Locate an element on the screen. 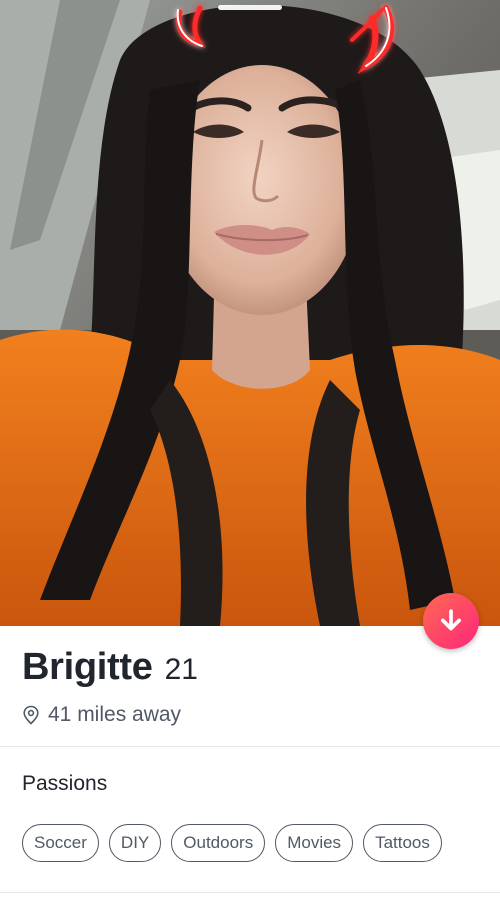 The height and width of the screenshot is (911, 500). passion-chip: Movies is located at coordinates (314, 843).